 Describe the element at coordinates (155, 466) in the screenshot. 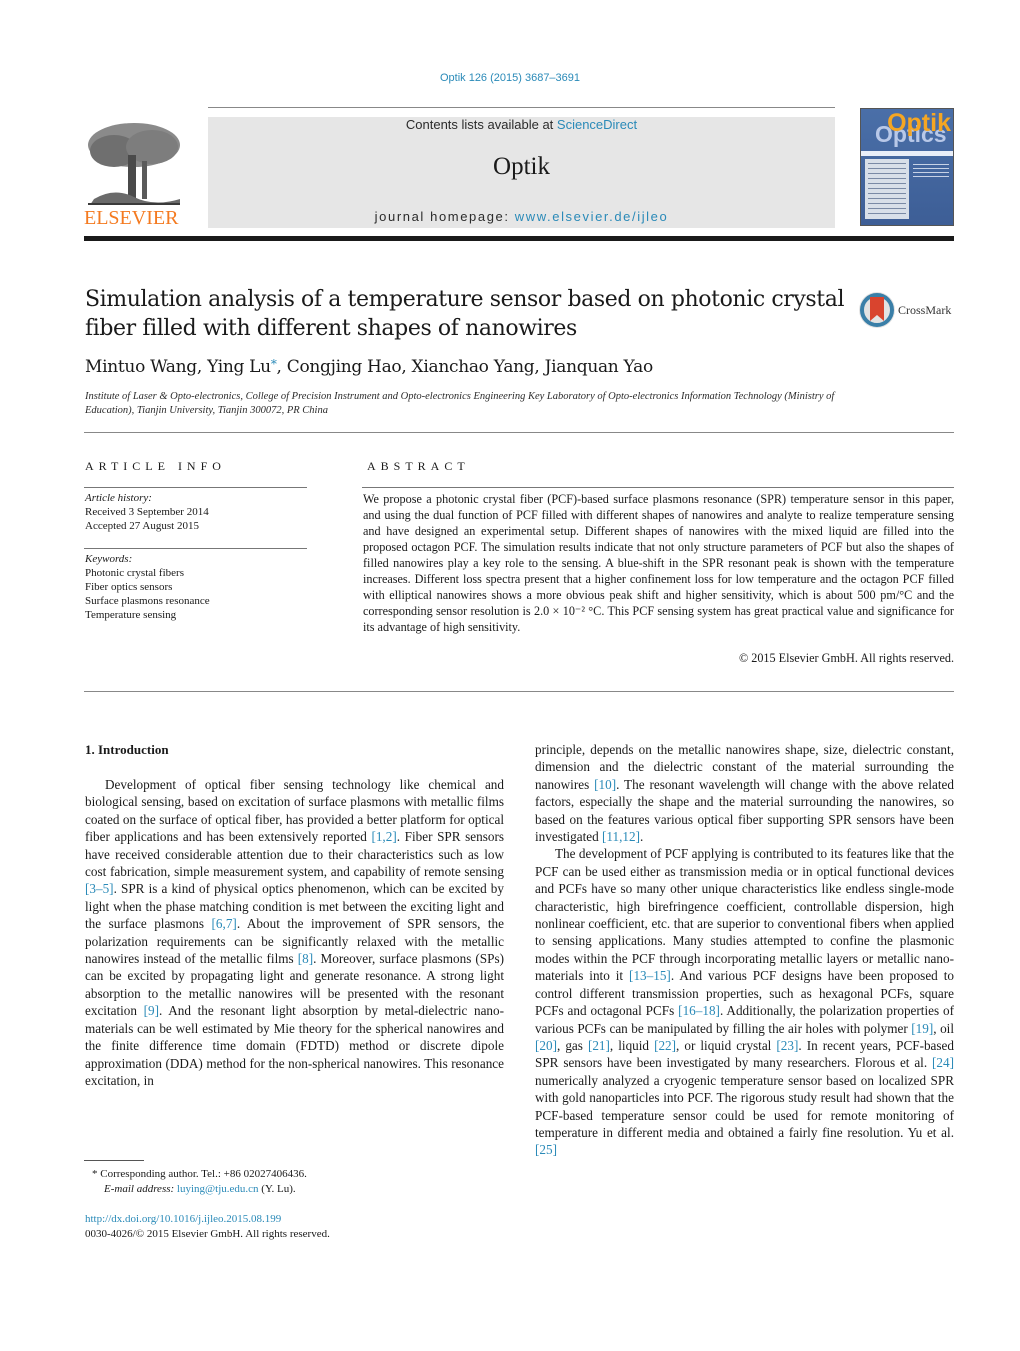

I see `article-info-heading: ARTICLE INFO` at that location.